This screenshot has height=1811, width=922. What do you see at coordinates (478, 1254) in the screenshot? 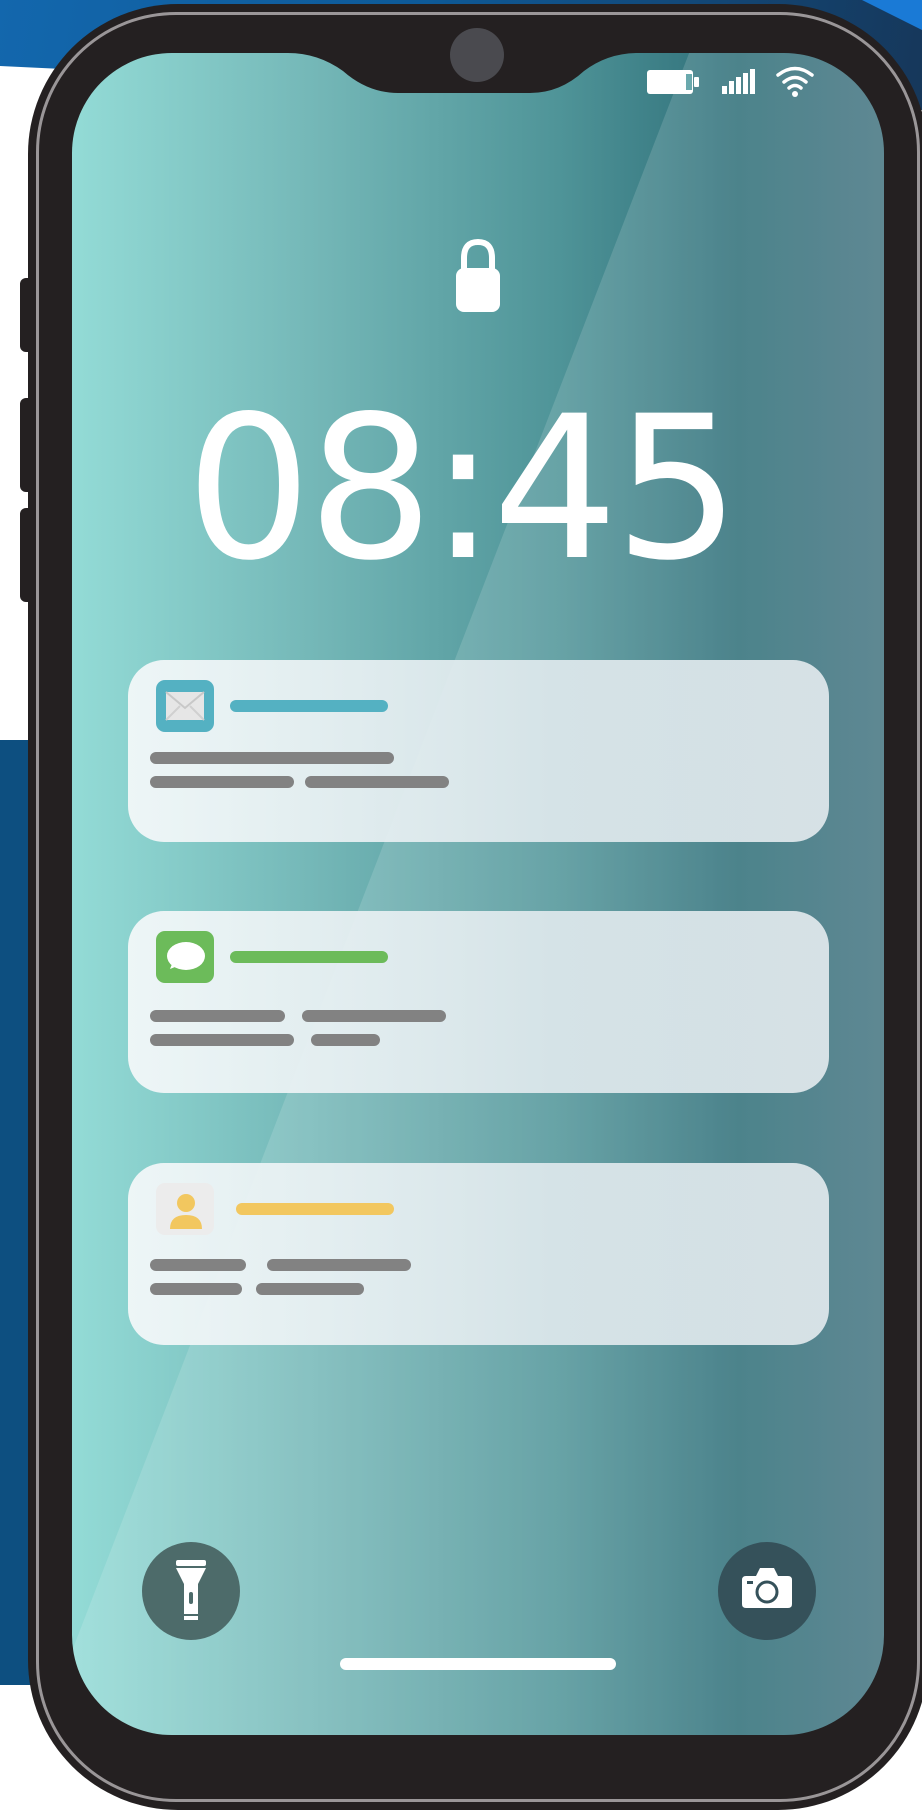
I see `notification-contact` at bounding box center [478, 1254].